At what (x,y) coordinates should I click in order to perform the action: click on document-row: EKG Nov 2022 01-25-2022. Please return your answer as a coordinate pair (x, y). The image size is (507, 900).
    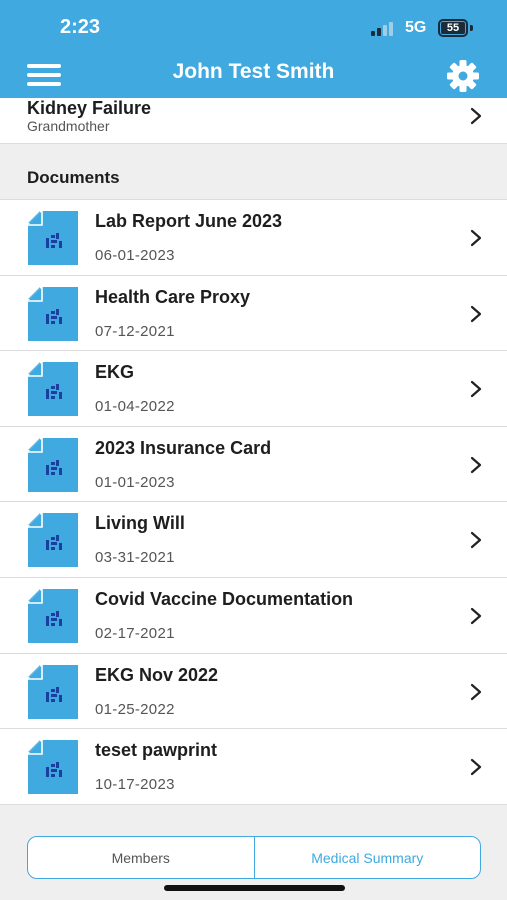
    Looking at the image, I should click on (253, 692).